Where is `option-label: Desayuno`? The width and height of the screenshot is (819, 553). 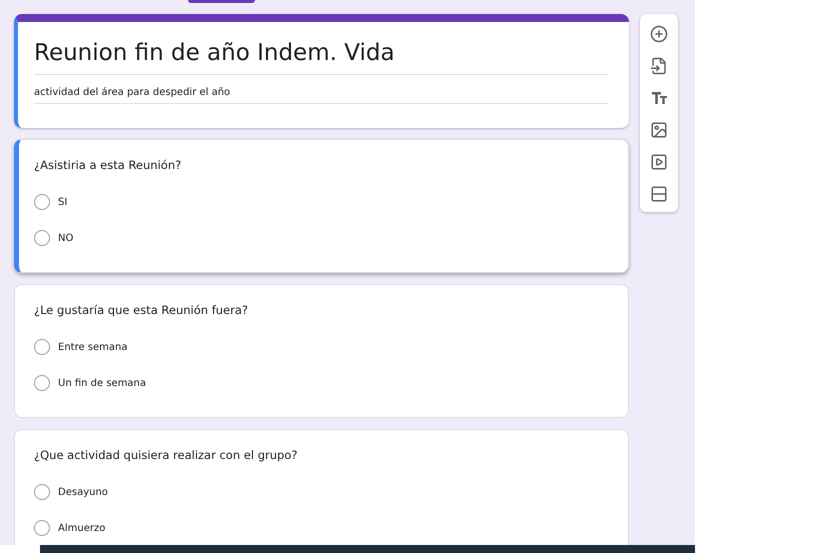 option-label: Desayuno is located at coordinates (83, 492).